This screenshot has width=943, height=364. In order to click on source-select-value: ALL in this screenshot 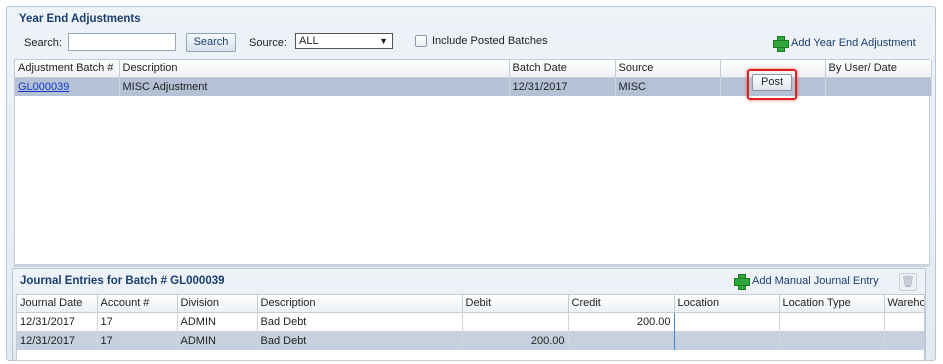, I will do `click(309, 41)`.